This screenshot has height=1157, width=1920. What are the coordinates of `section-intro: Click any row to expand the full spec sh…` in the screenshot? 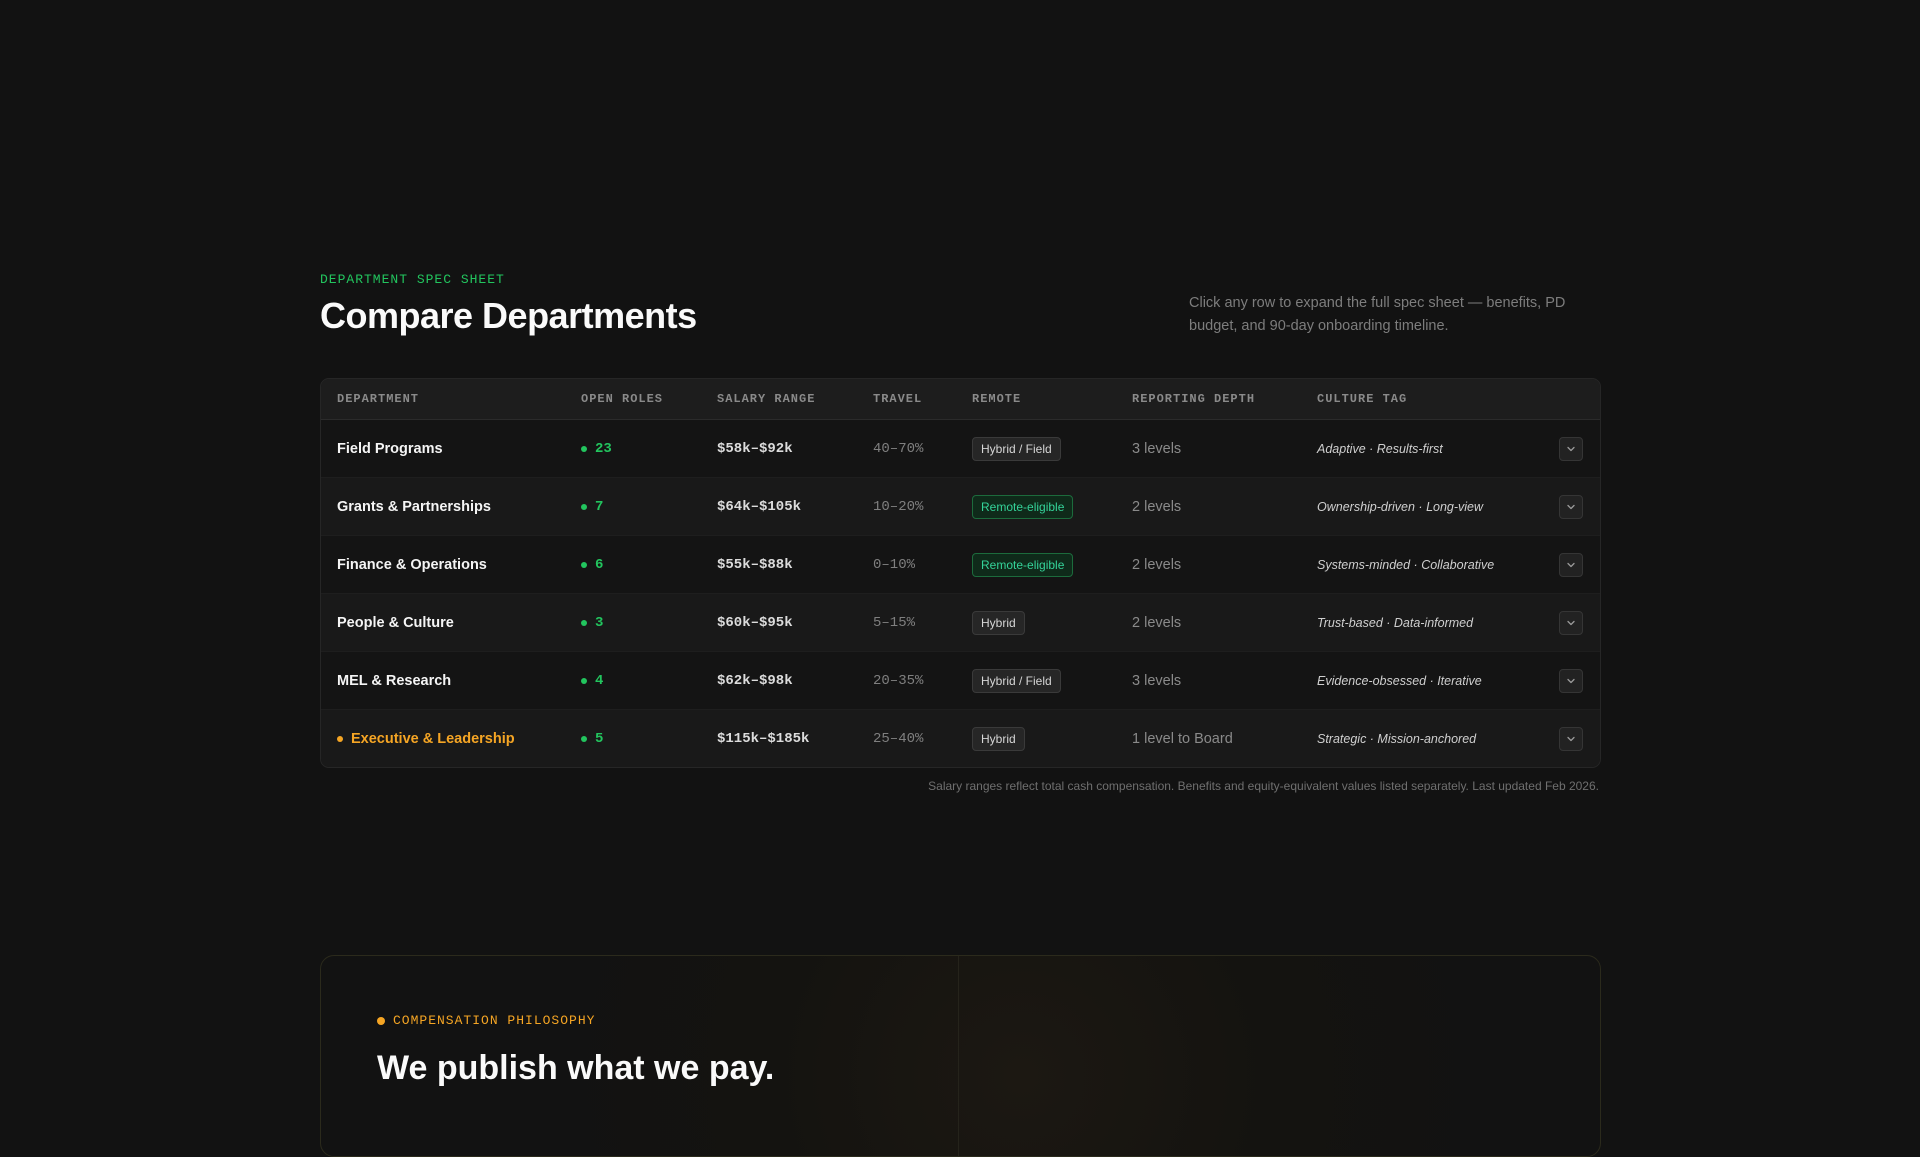 It's located at (1377, 314).